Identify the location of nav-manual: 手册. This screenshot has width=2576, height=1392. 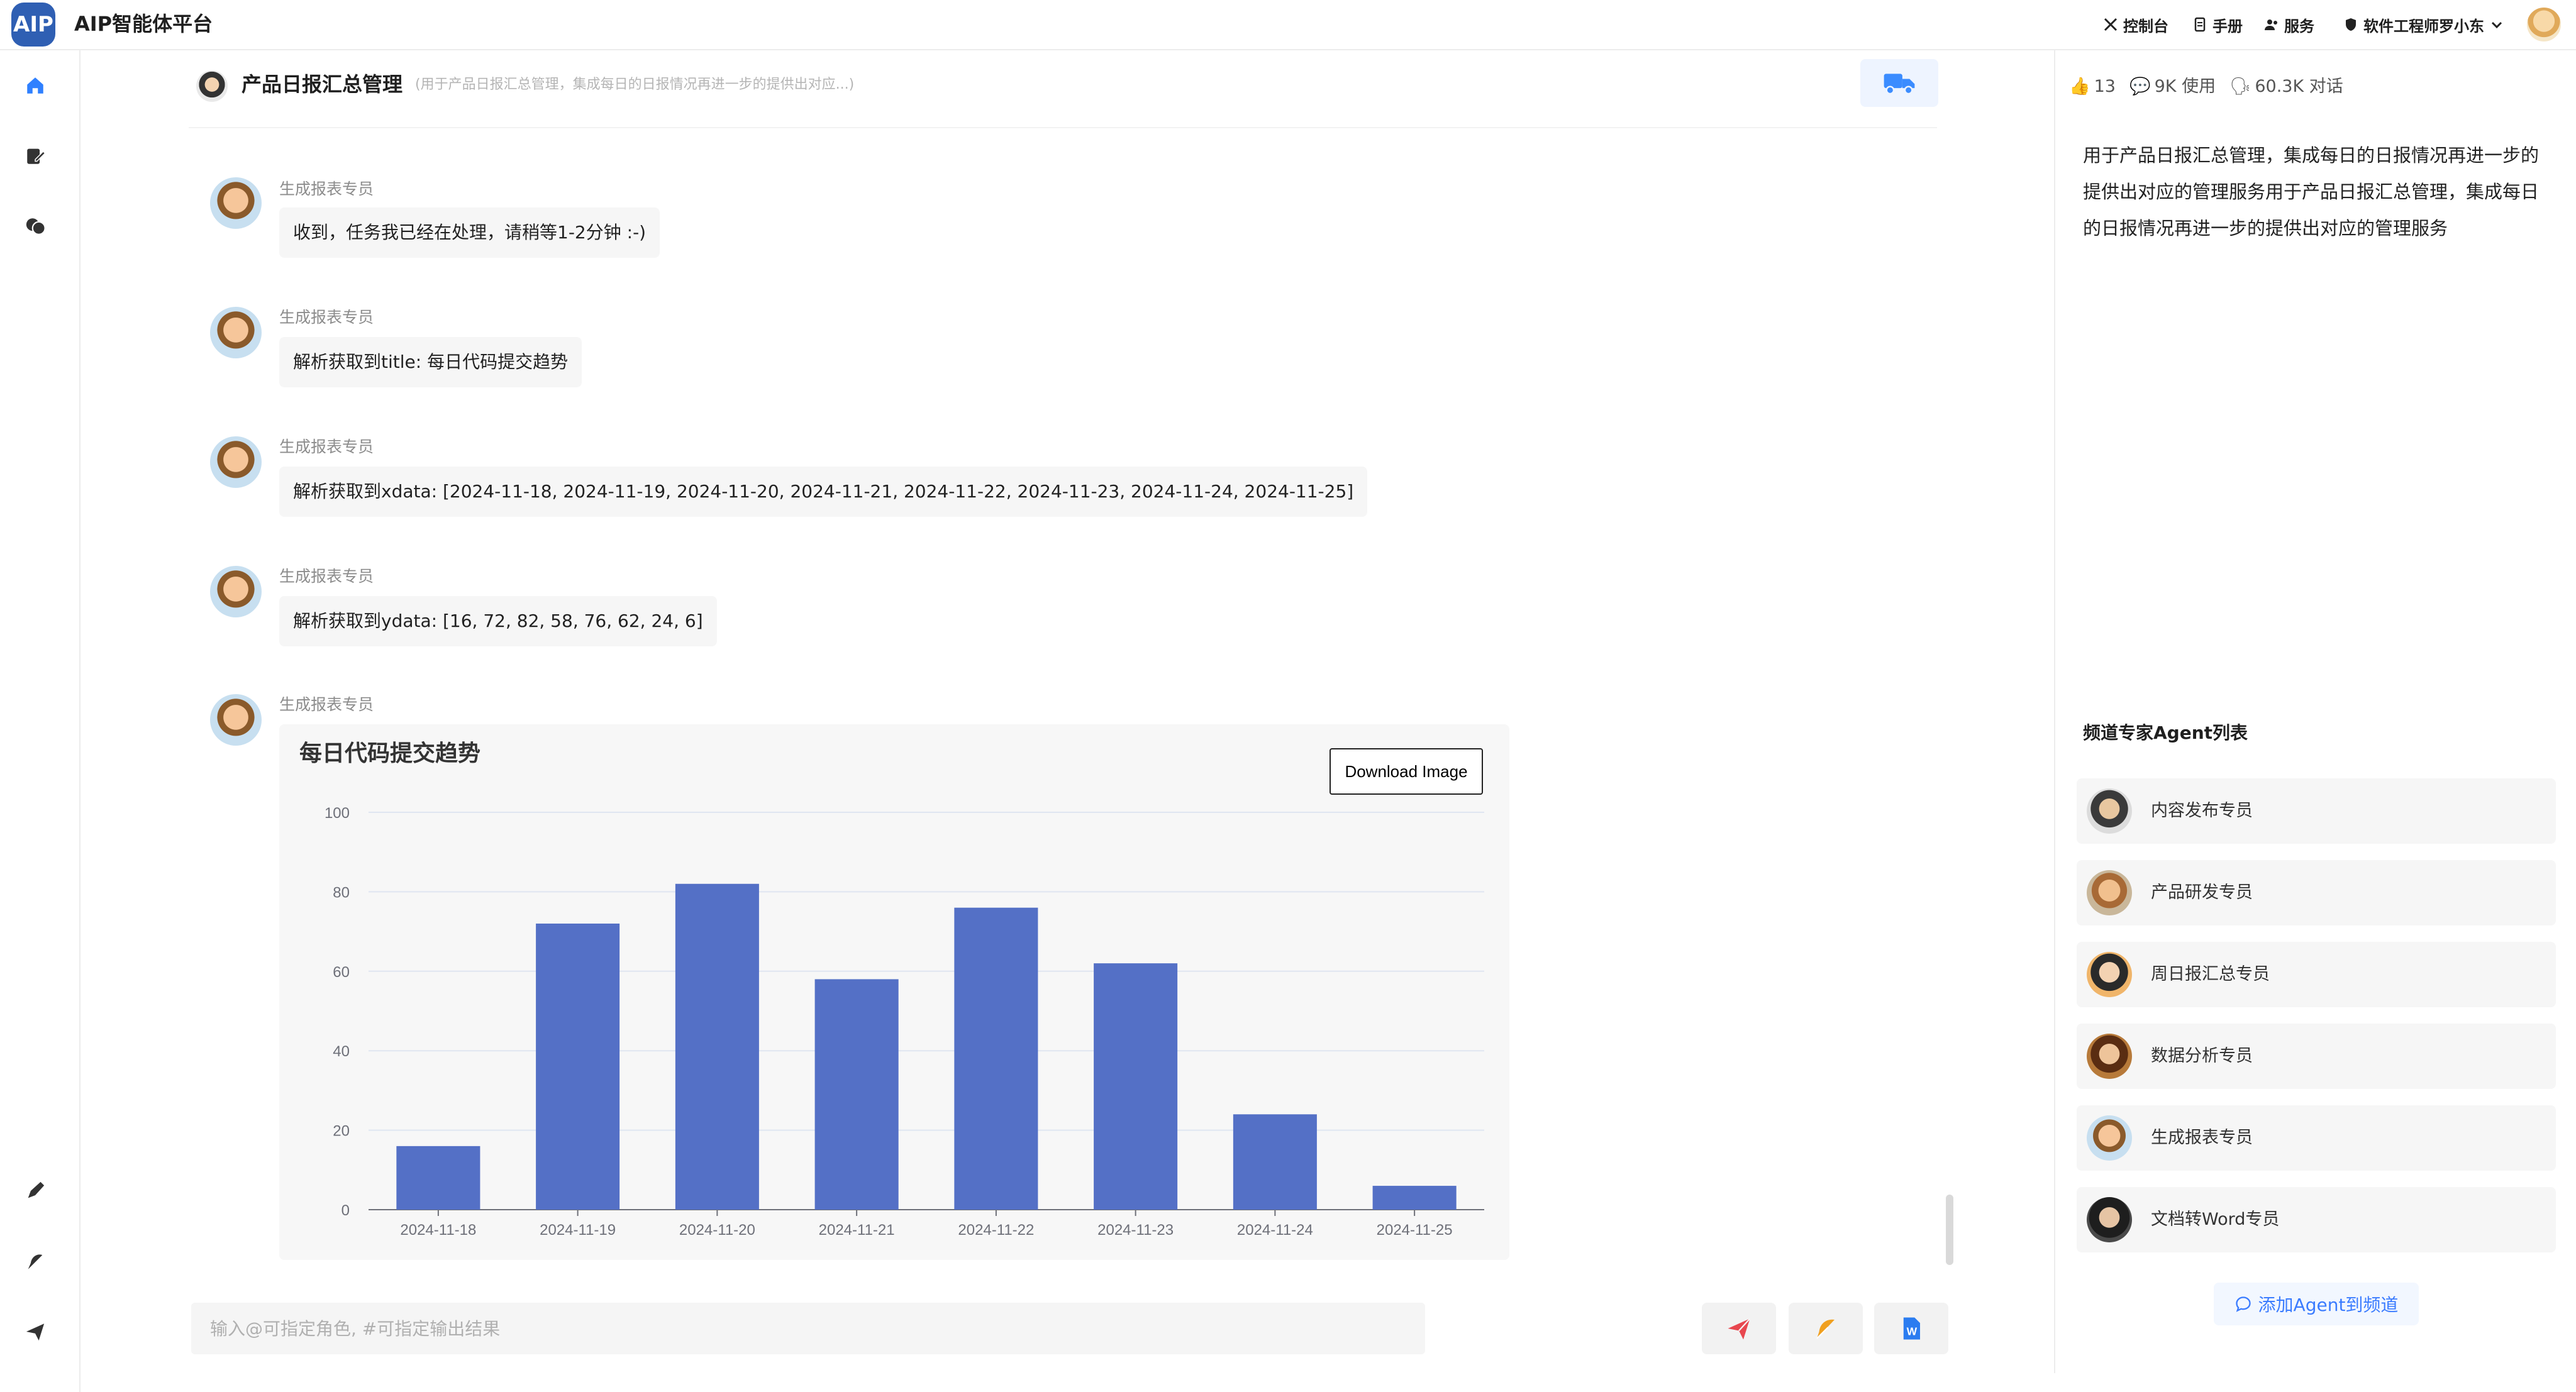
(2217, 24).